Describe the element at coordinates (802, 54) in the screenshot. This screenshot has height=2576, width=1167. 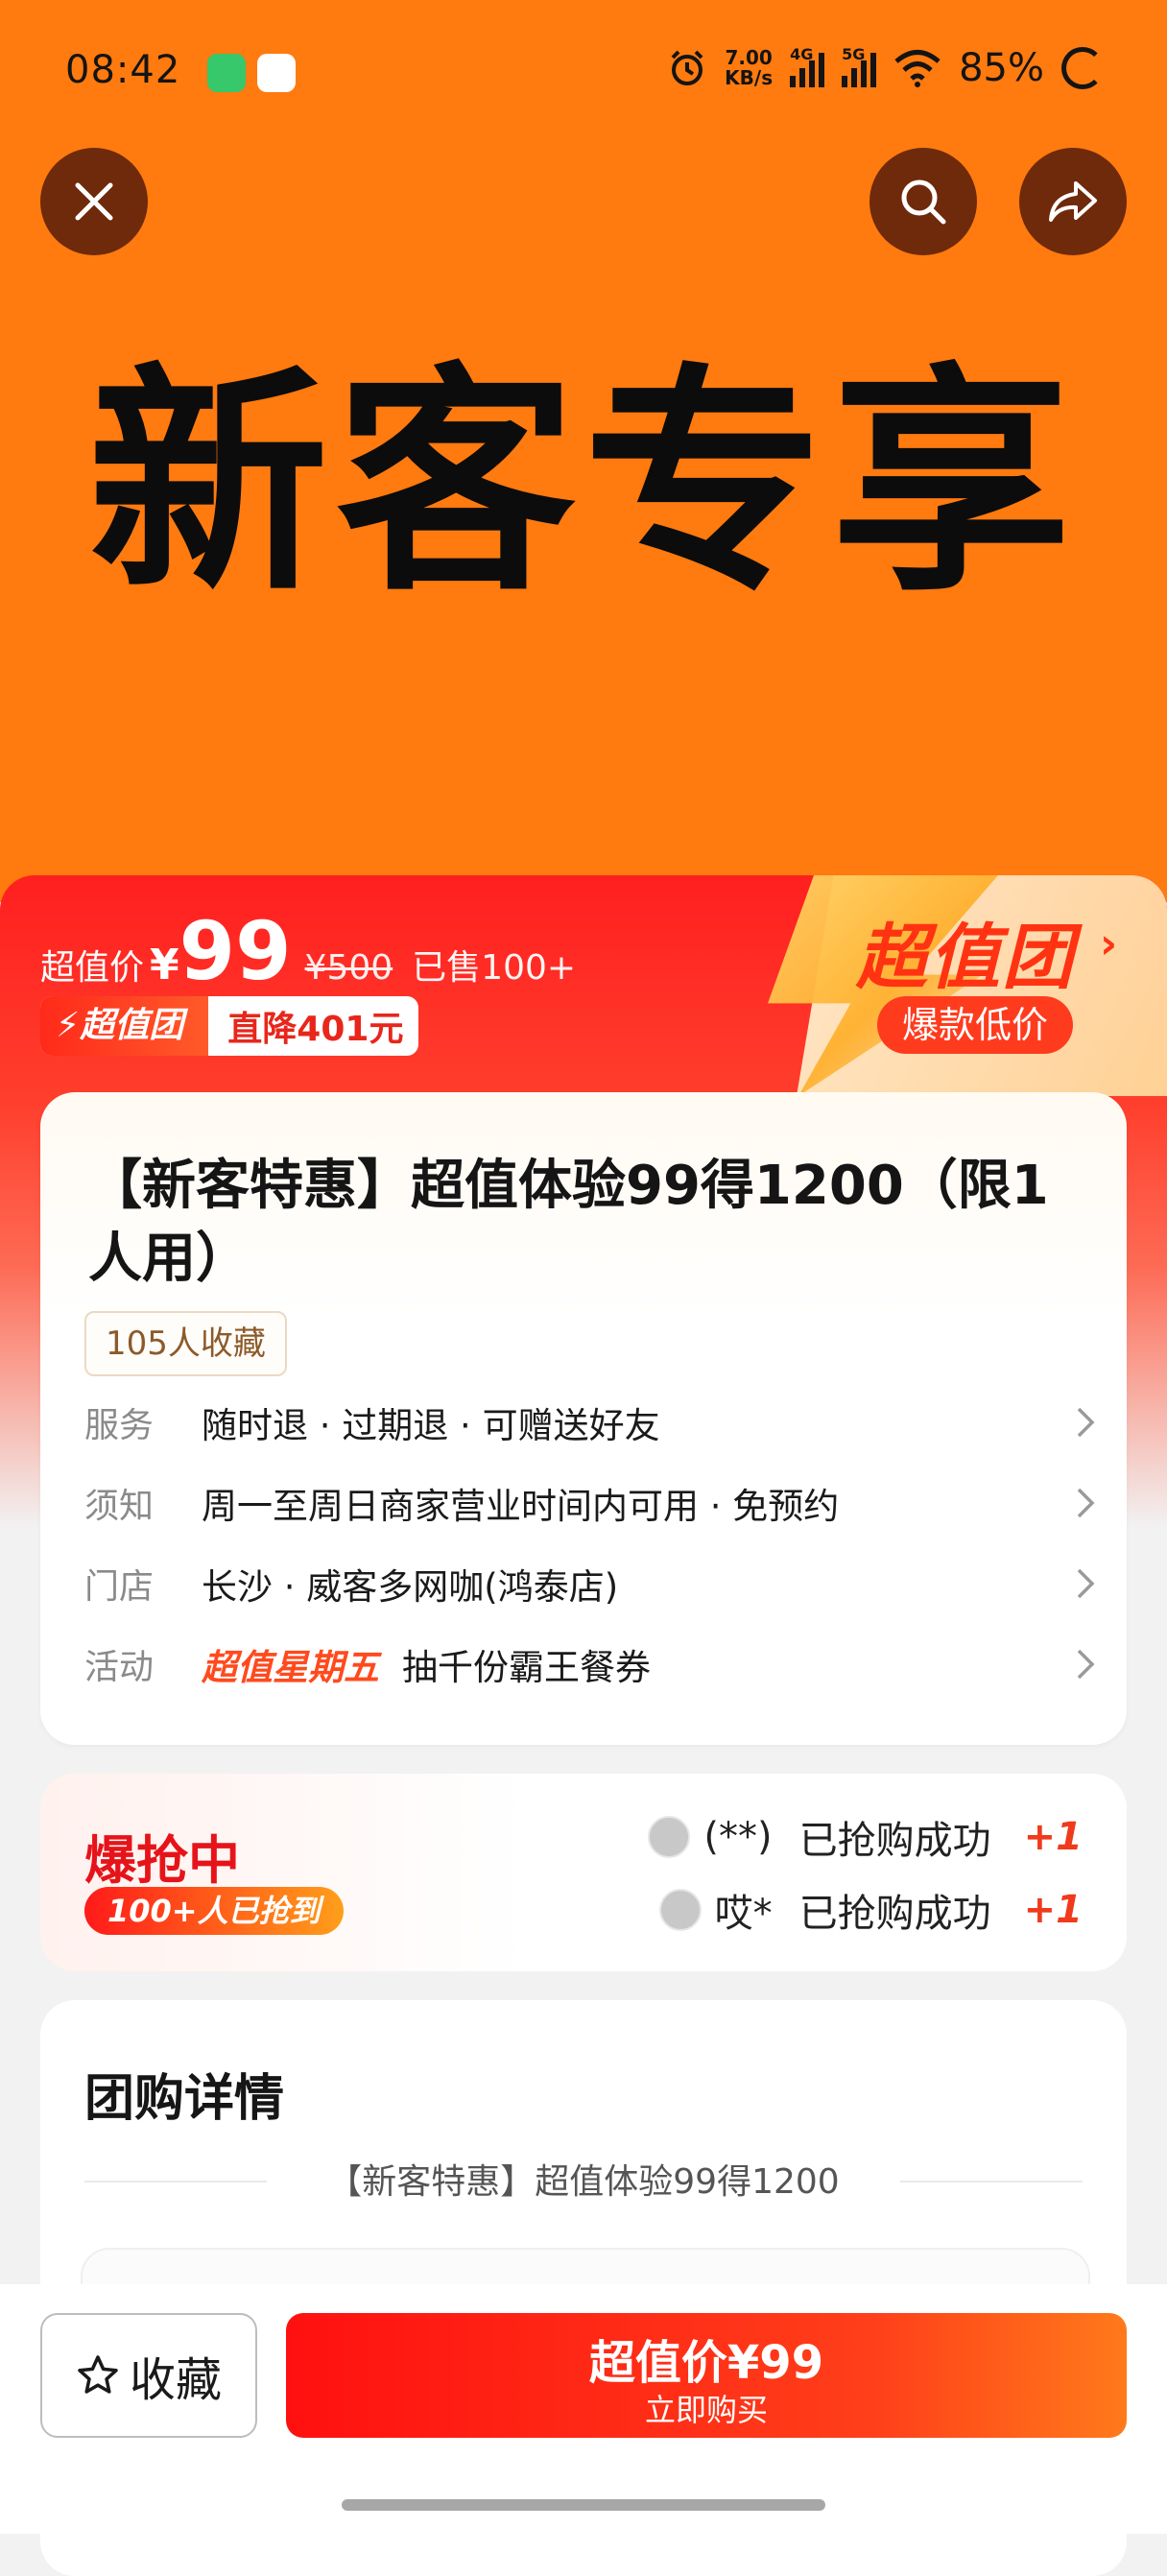
I see `signal-4g-label: 4G` at that location.